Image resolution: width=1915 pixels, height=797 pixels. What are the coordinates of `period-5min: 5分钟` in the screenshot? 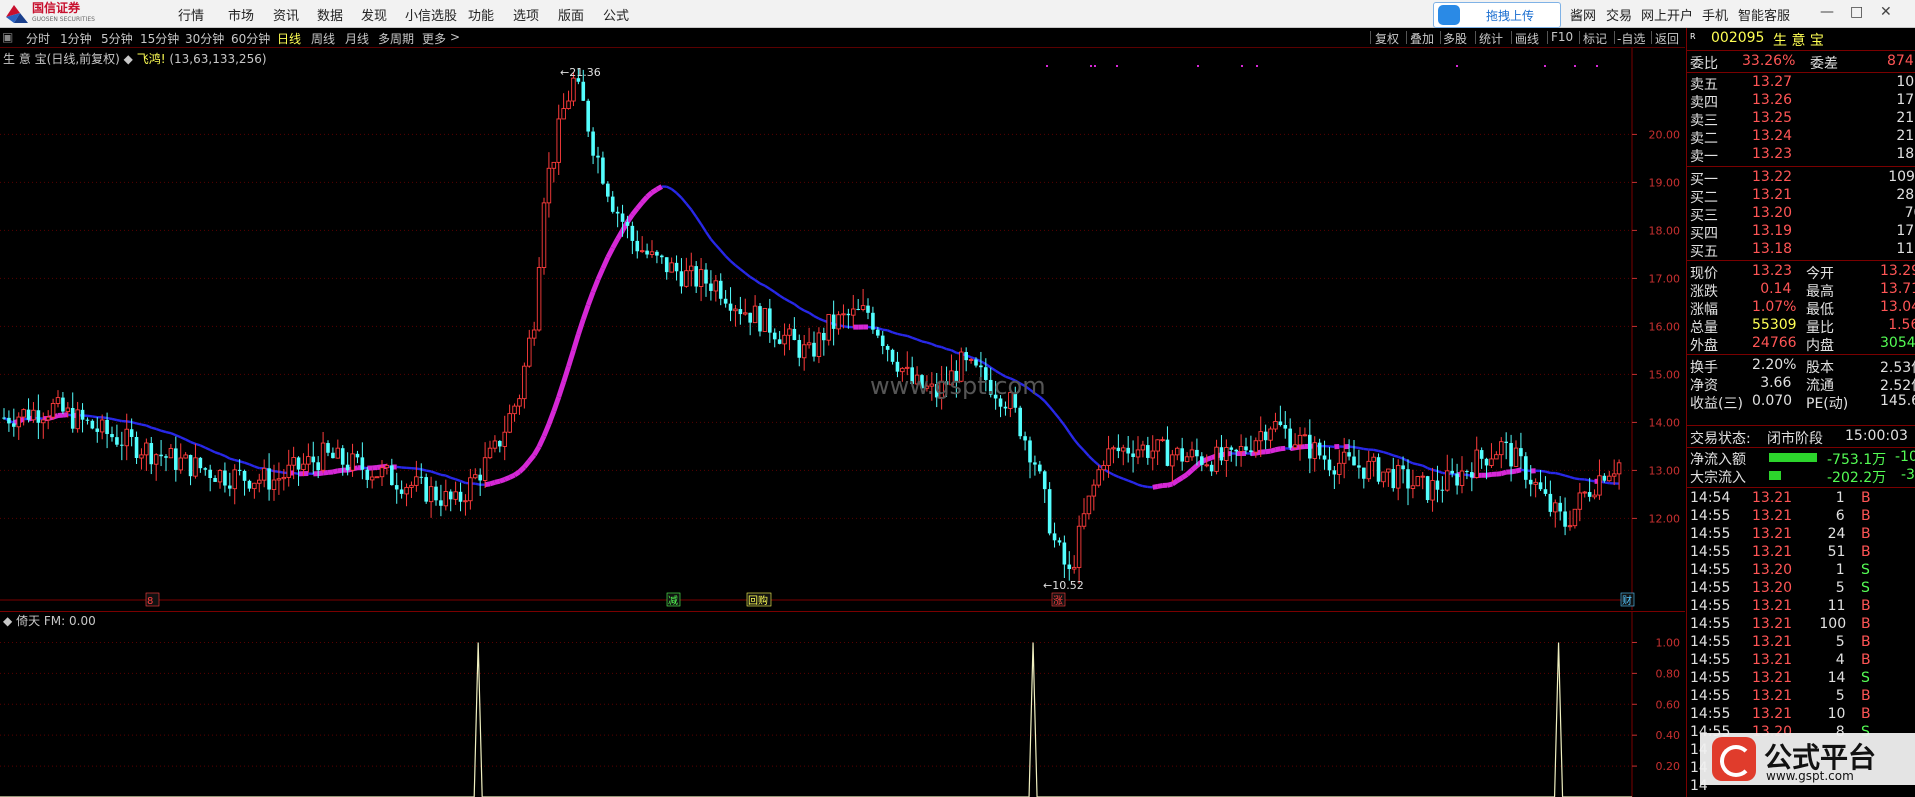 It's located at (117, 38).